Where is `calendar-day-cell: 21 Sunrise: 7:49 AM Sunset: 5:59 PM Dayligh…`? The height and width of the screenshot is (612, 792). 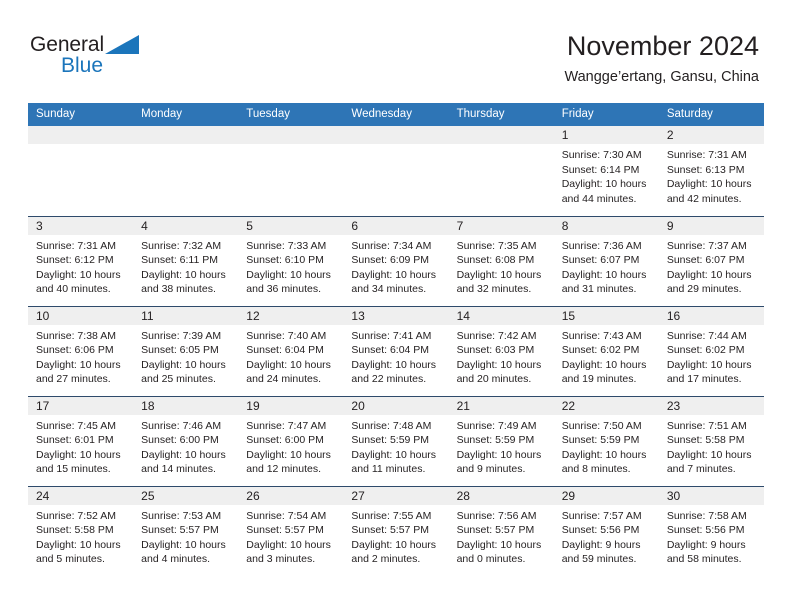 calendar-day-cell: 21 Sunrise: 7:49 AM Sunset: 5:59 PM Dayligh… is located at coordinates (501, 440).